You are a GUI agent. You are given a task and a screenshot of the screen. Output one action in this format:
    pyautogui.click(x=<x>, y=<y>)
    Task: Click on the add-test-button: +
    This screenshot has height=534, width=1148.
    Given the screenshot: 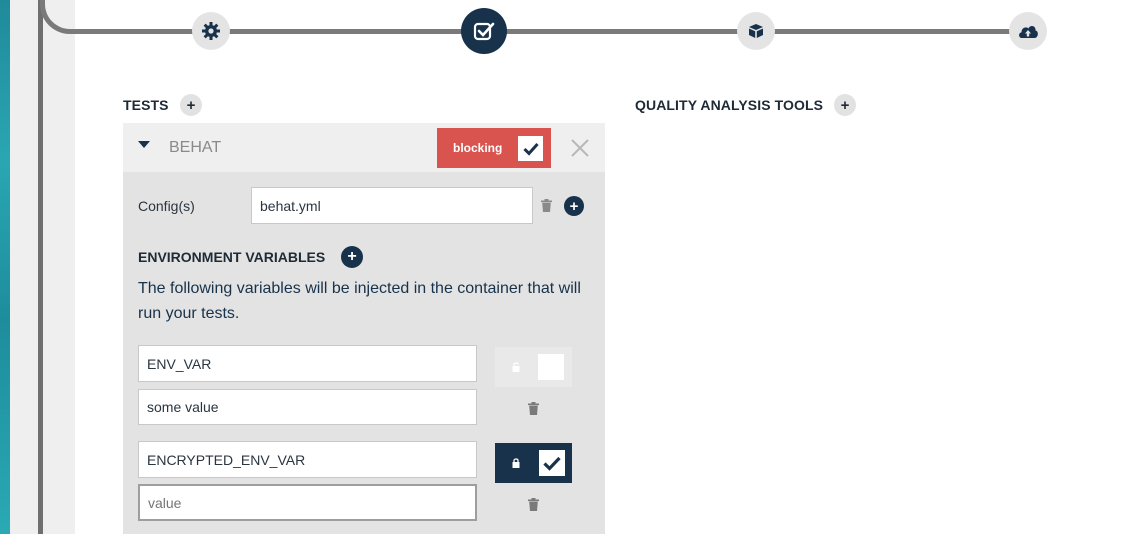 What is the action you would take?
    pyautogui.click(x=191, y=105)
    